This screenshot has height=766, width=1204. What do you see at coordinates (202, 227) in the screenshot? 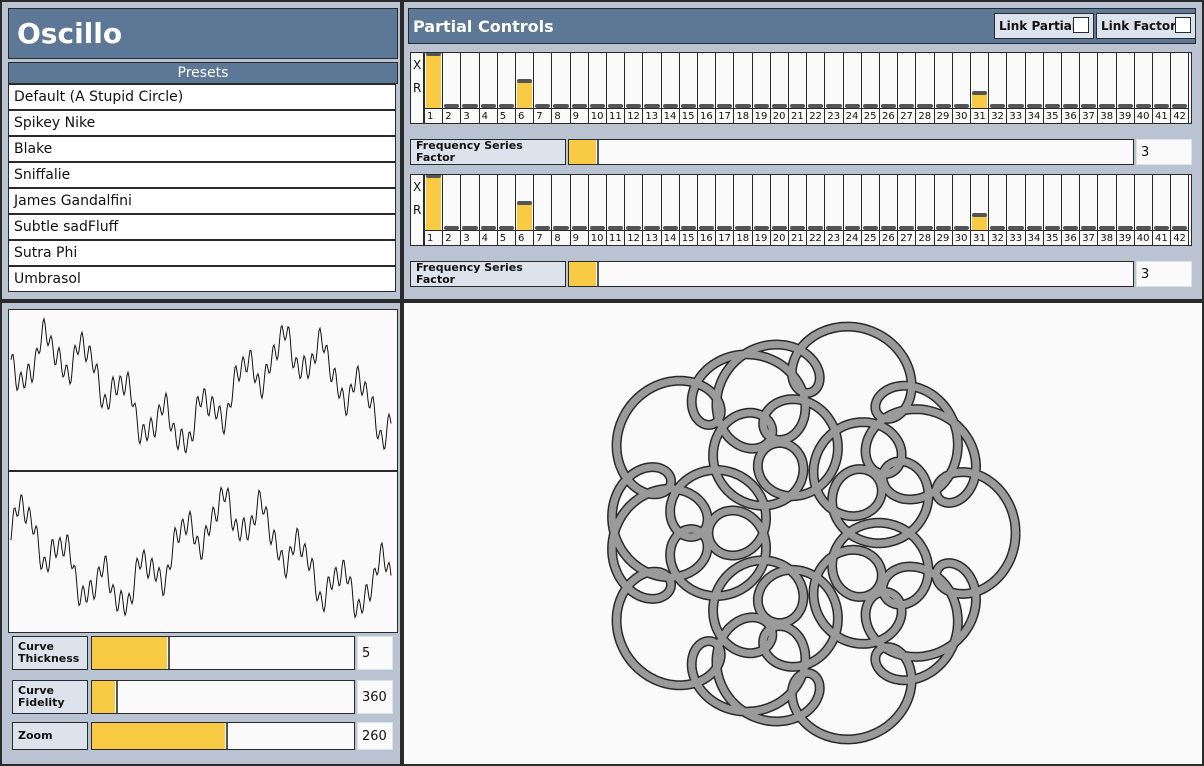
I see `preset-item: Subtle sadFluff` at bounding box center [202, 227].